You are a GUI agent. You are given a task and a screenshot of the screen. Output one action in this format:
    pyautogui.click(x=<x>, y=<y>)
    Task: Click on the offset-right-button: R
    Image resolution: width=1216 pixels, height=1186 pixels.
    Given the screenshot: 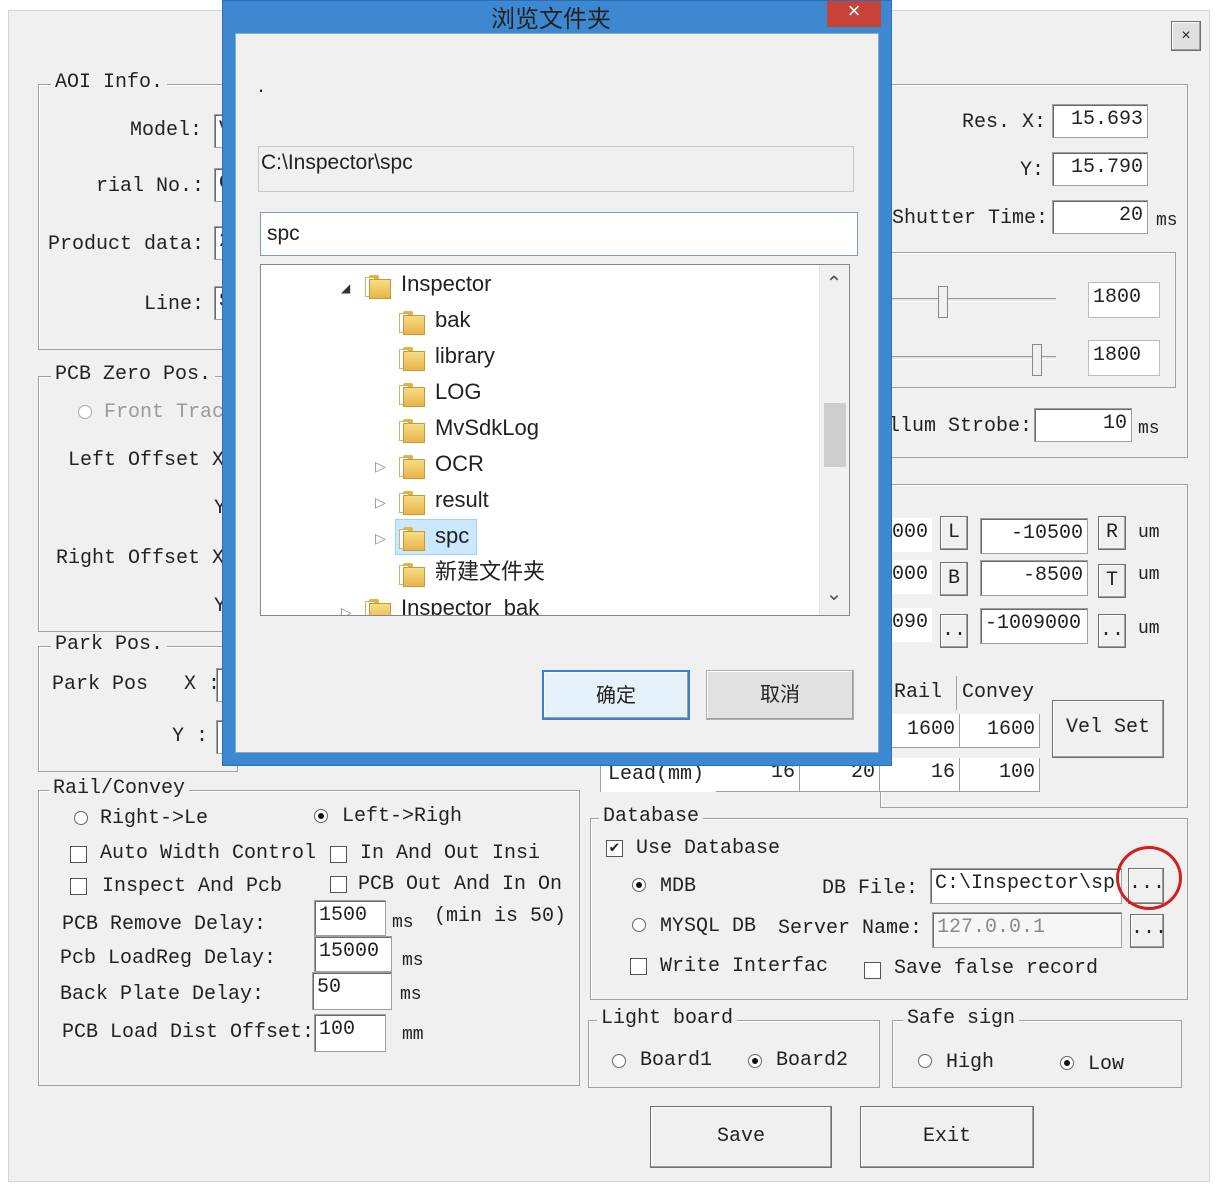 What is the action you would take?
    pyautogui.click(x=1112, y=533)
    